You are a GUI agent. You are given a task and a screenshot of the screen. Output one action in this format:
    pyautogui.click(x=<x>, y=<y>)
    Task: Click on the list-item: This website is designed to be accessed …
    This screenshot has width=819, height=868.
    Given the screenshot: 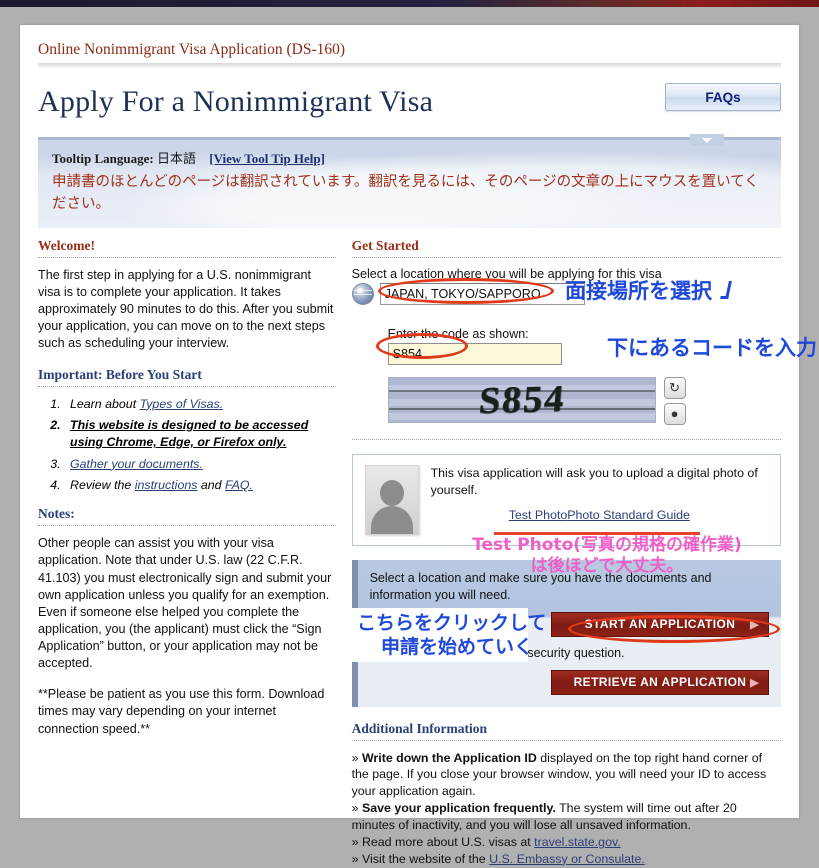 What is the action you would take?
    pyautogui.click(x=200, y=434)
    